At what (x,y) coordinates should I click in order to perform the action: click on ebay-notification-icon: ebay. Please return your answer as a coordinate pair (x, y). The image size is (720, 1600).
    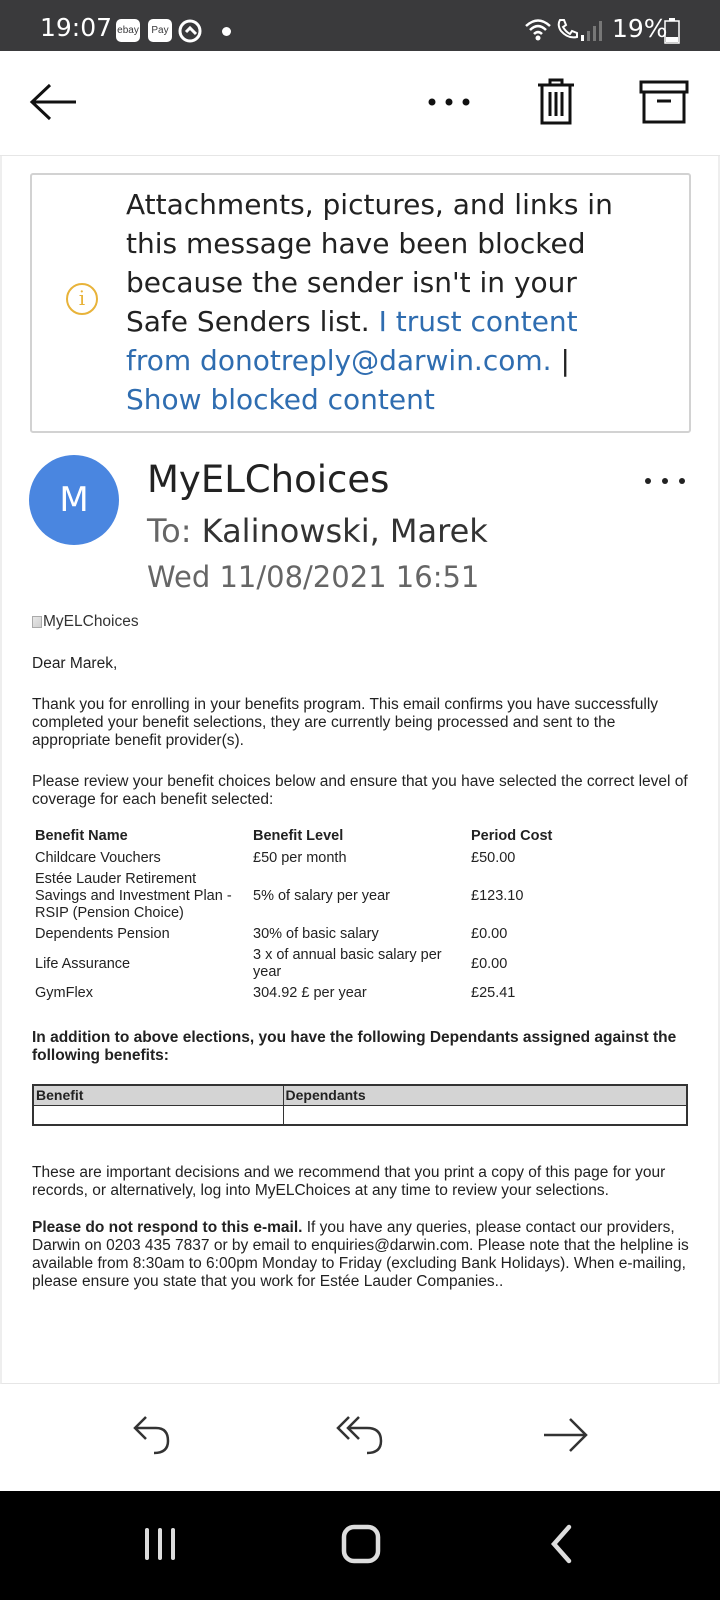
    Looking at the image, I should click on (128, 30).